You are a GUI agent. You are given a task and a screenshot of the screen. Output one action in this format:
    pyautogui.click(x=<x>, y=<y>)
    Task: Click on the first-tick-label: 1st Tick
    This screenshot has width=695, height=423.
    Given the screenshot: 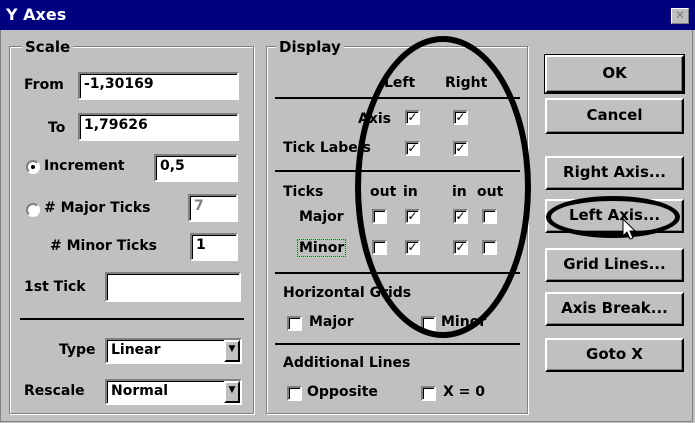 What is the action you would take?
    pyautogui.click(x=55, y=287)
    